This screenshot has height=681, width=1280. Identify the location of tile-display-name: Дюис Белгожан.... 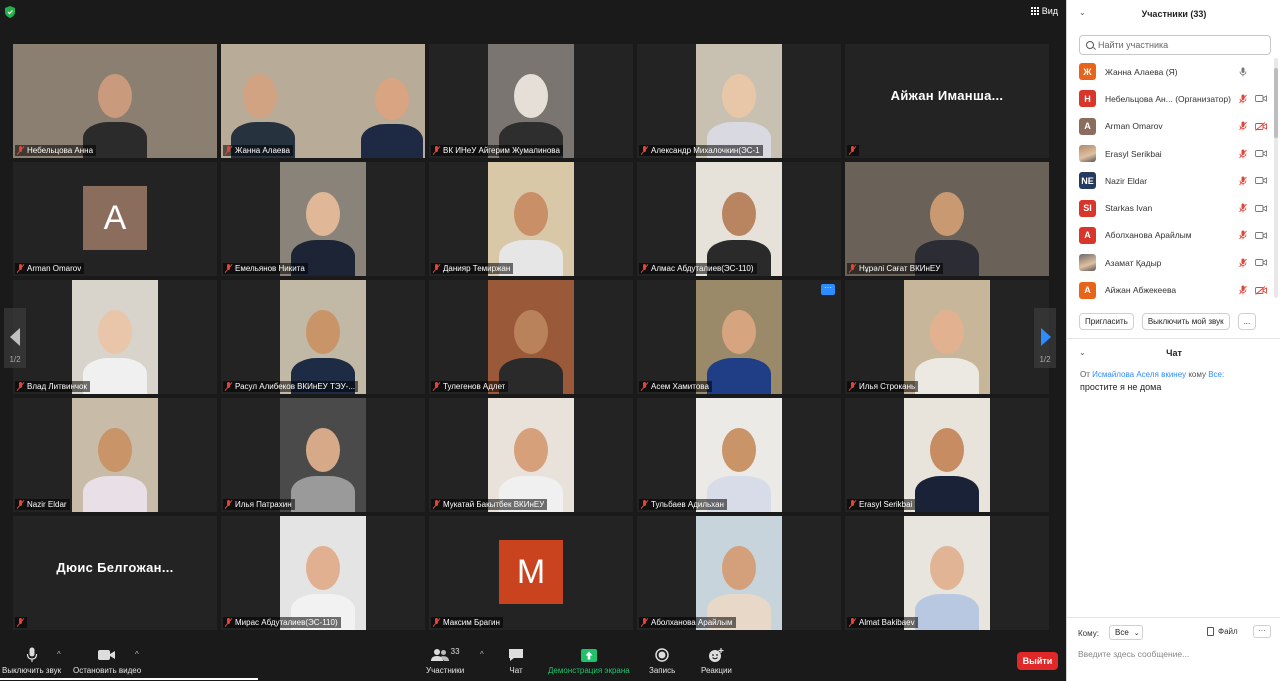
(115, 567).